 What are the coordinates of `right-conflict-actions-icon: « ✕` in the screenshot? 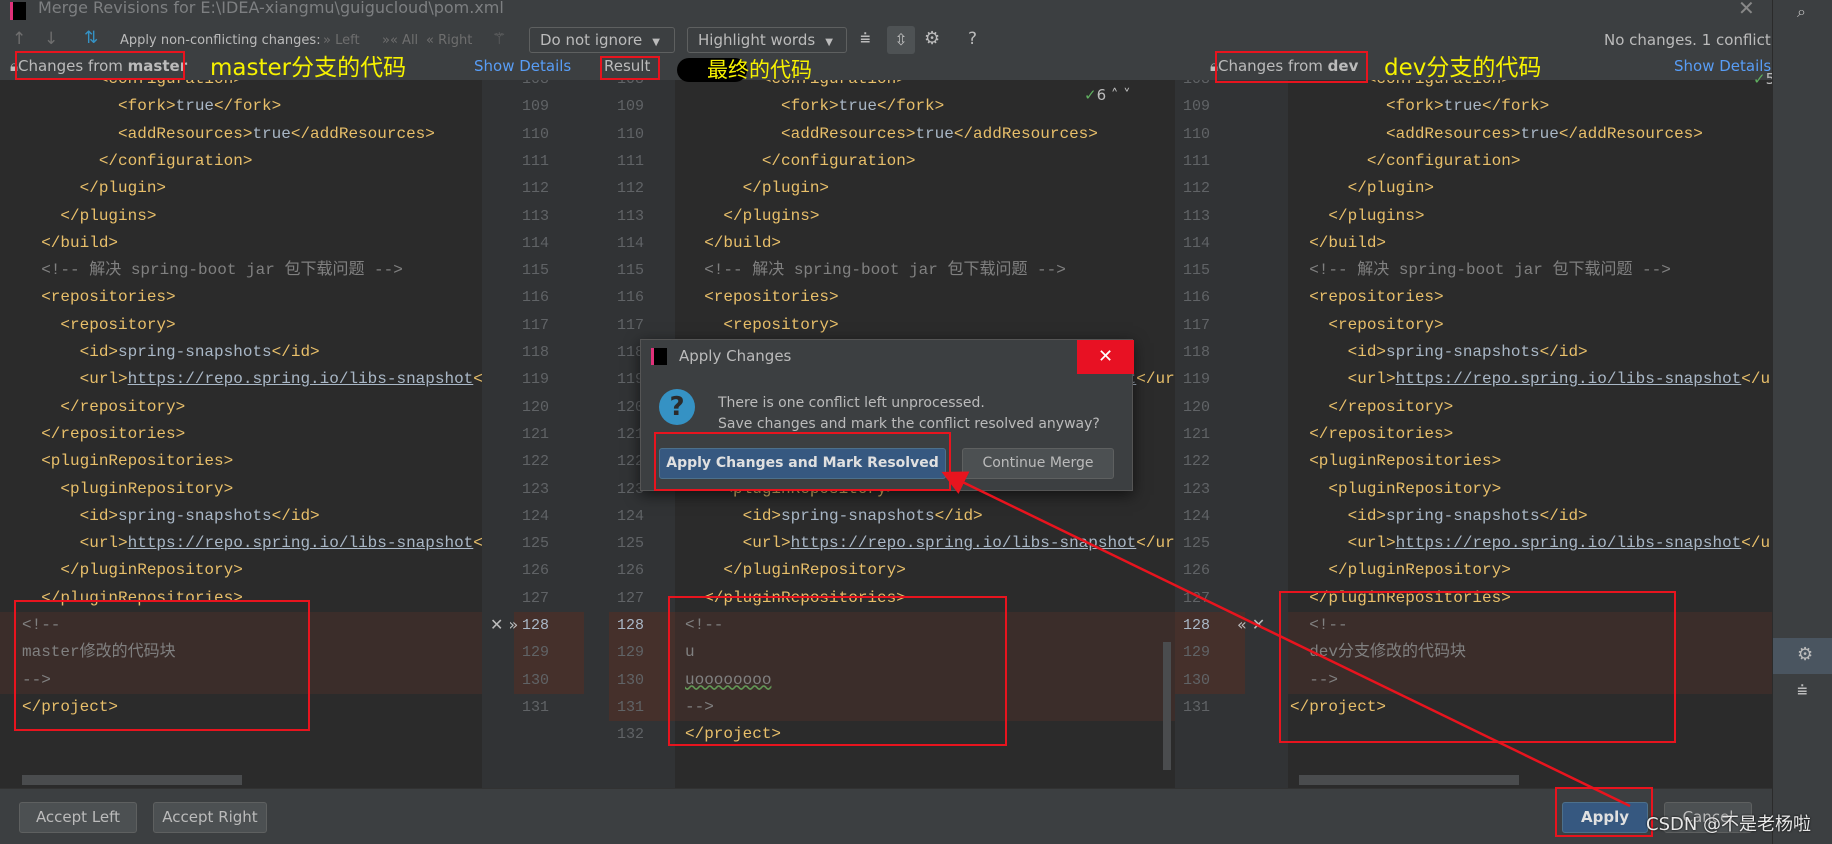 It's located at (1251, 624).